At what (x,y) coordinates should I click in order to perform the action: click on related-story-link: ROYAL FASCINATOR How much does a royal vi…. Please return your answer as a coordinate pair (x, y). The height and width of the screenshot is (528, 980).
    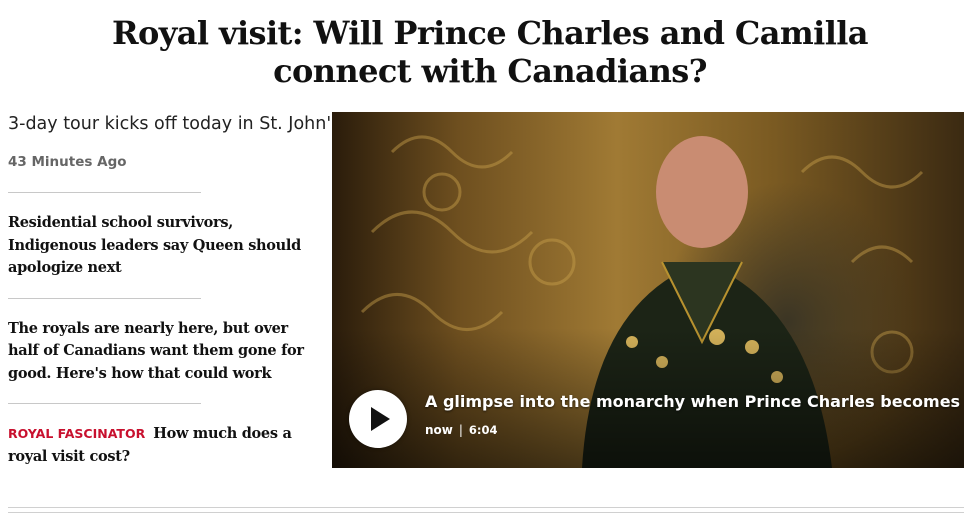
    Looking at the image, I should click on (158, 445).